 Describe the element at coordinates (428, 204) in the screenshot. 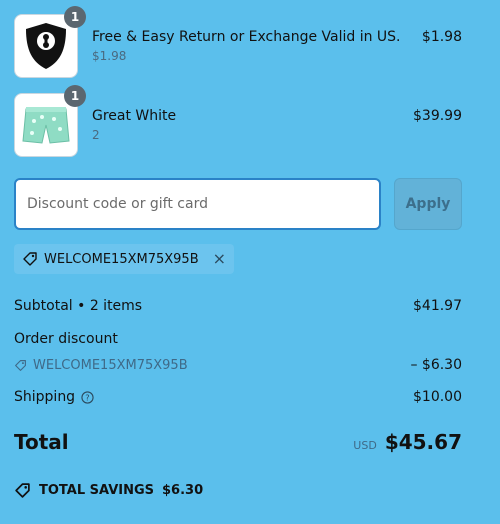

I see `apply-button: Apply` at that location.